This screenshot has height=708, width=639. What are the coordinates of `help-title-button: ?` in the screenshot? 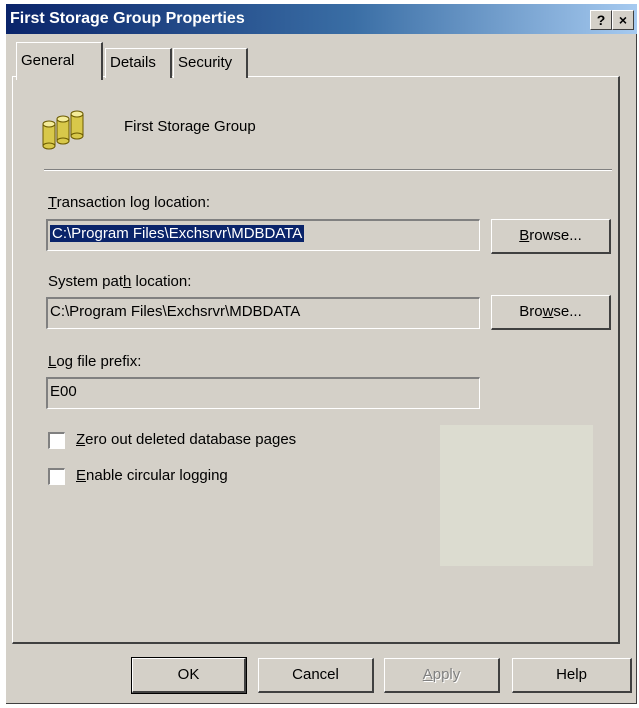 It's located at (601, 20).